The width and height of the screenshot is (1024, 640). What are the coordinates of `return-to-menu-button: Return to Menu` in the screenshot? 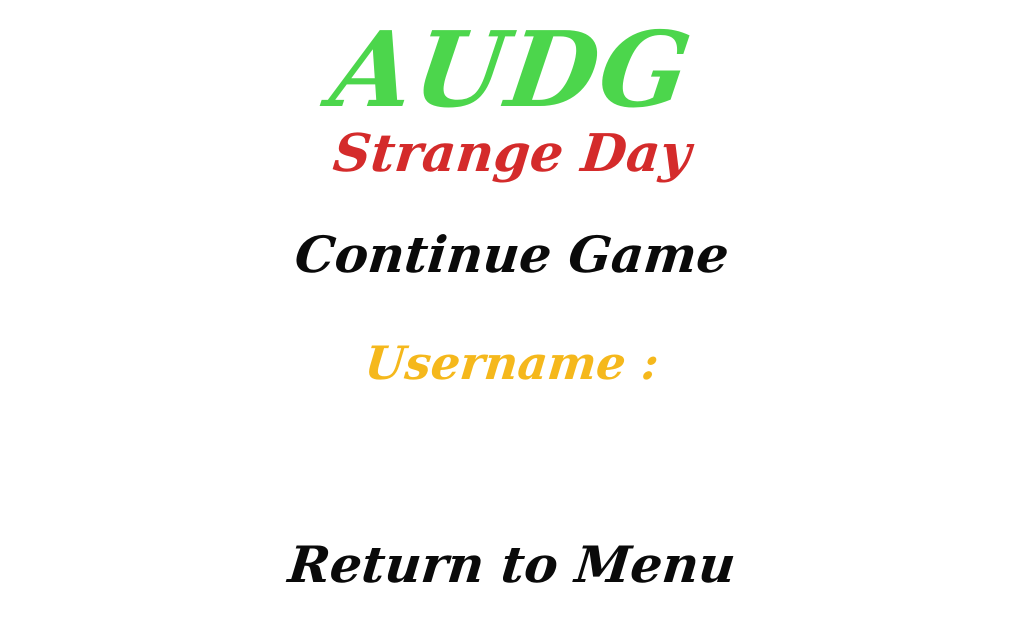 It's located at (512, 564).